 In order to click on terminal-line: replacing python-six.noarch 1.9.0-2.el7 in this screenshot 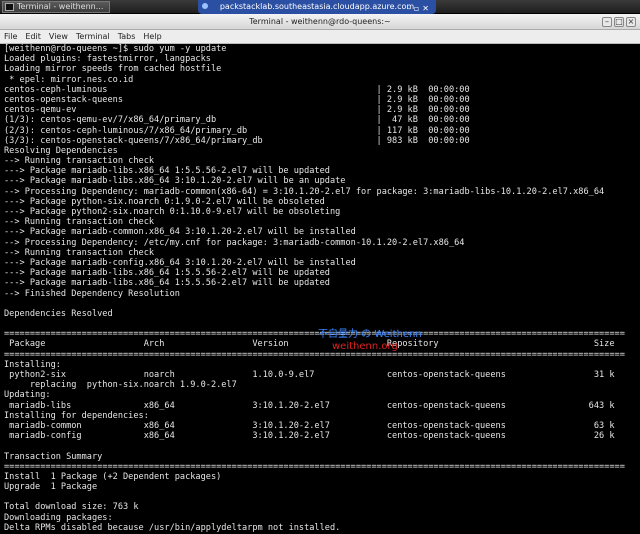, I will do `click(120, 385)`.